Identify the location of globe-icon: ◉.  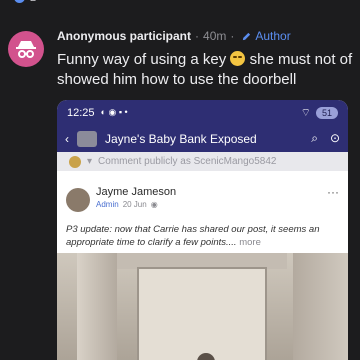
(154, 204).